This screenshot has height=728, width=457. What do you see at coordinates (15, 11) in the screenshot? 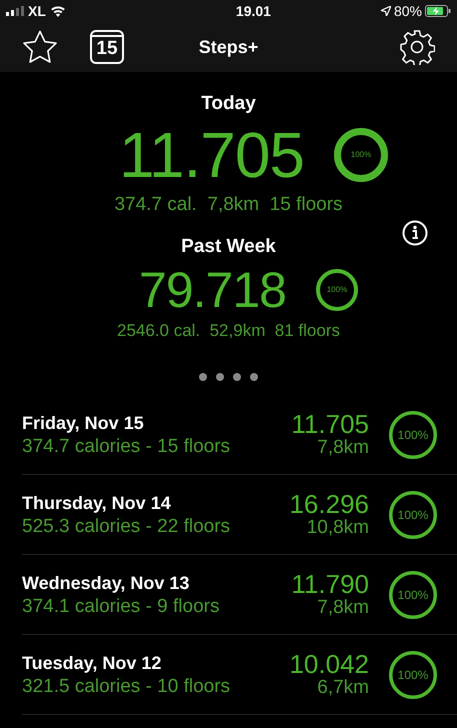
I see `signal-icon` at bounding box center [15, 11].